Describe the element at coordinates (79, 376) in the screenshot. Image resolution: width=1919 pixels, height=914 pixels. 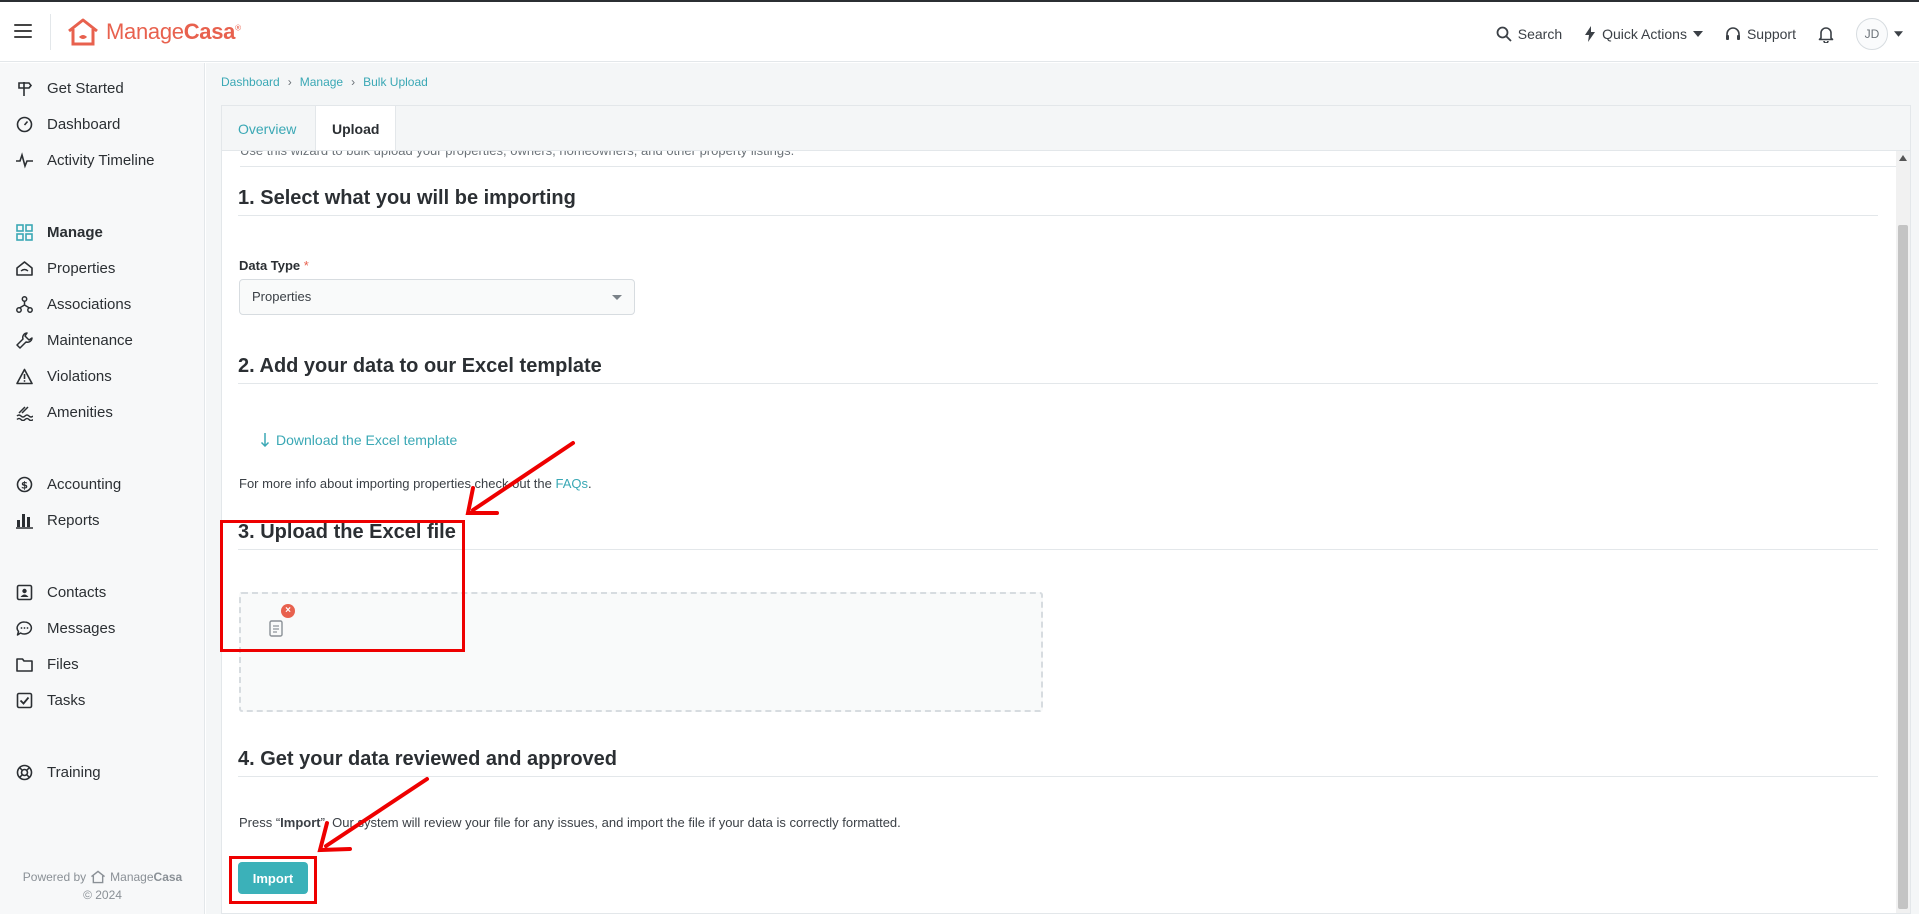
I see `sidebar-item-label: Violations` at that location.